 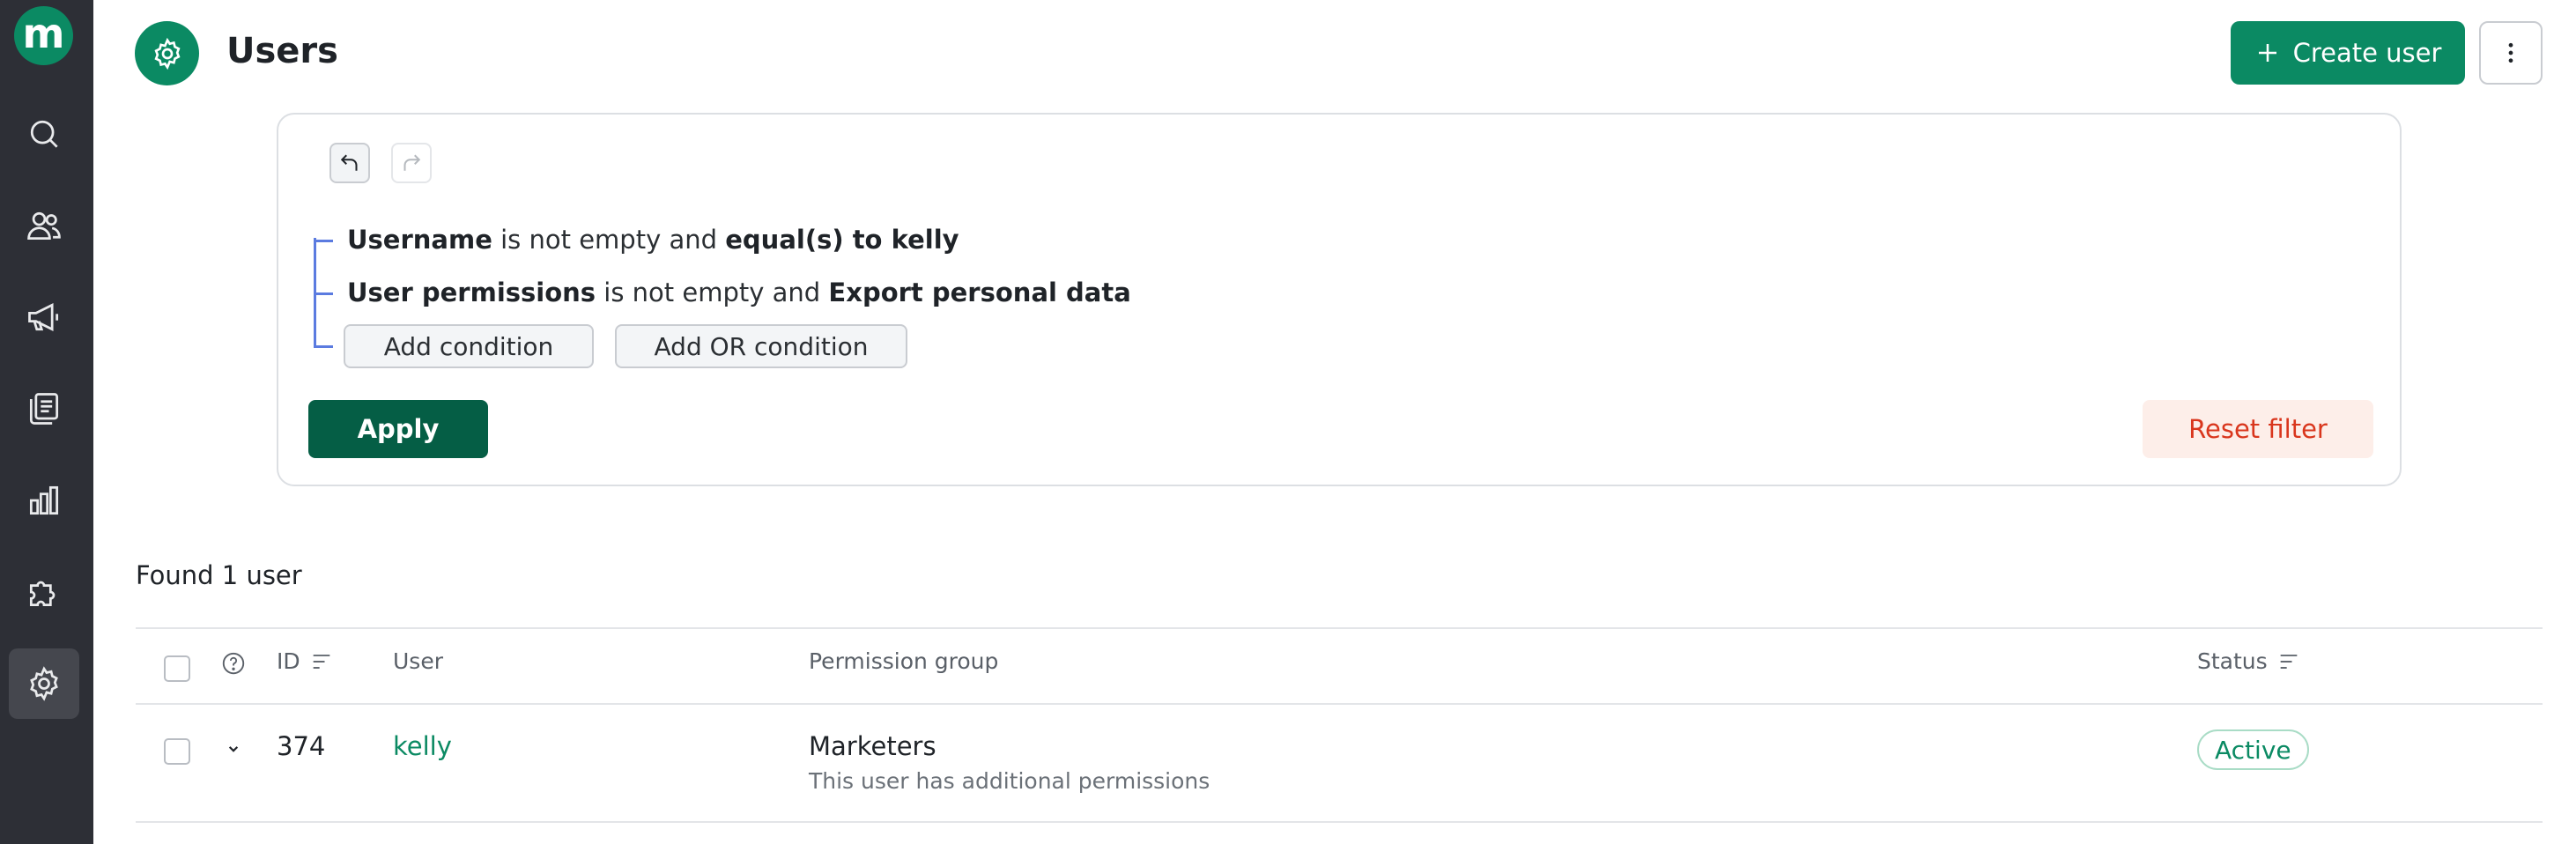 I want to click on sidebar-item-extensions, so click(x=44, y=592).